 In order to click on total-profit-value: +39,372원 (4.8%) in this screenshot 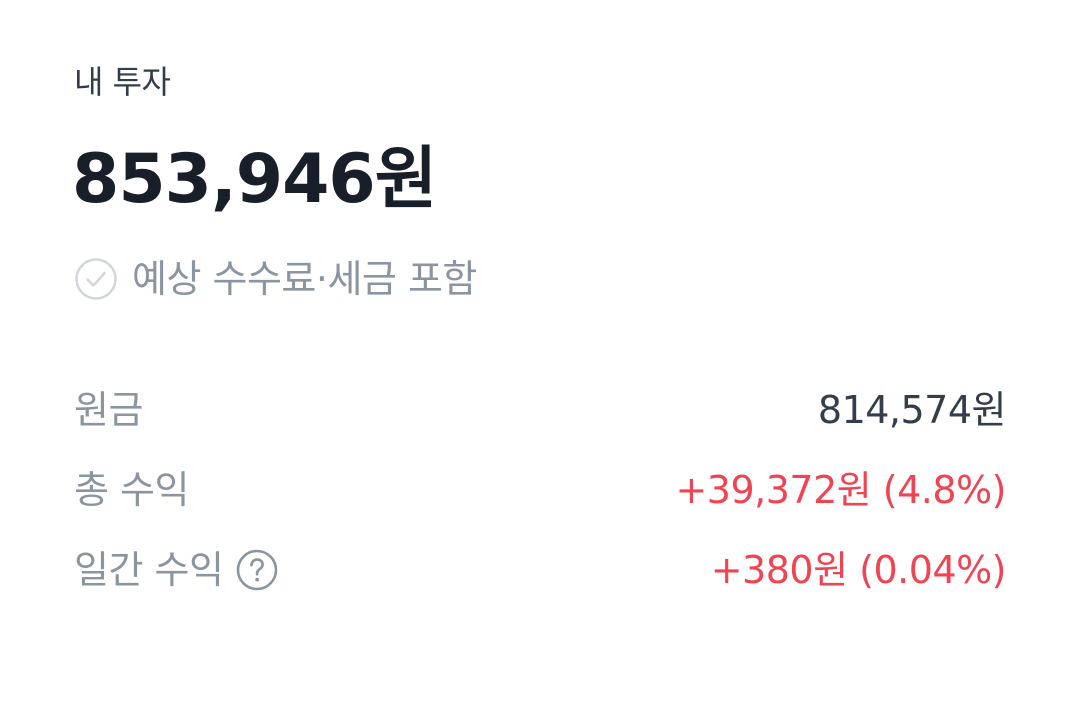, I will do `click(840, 490)`.